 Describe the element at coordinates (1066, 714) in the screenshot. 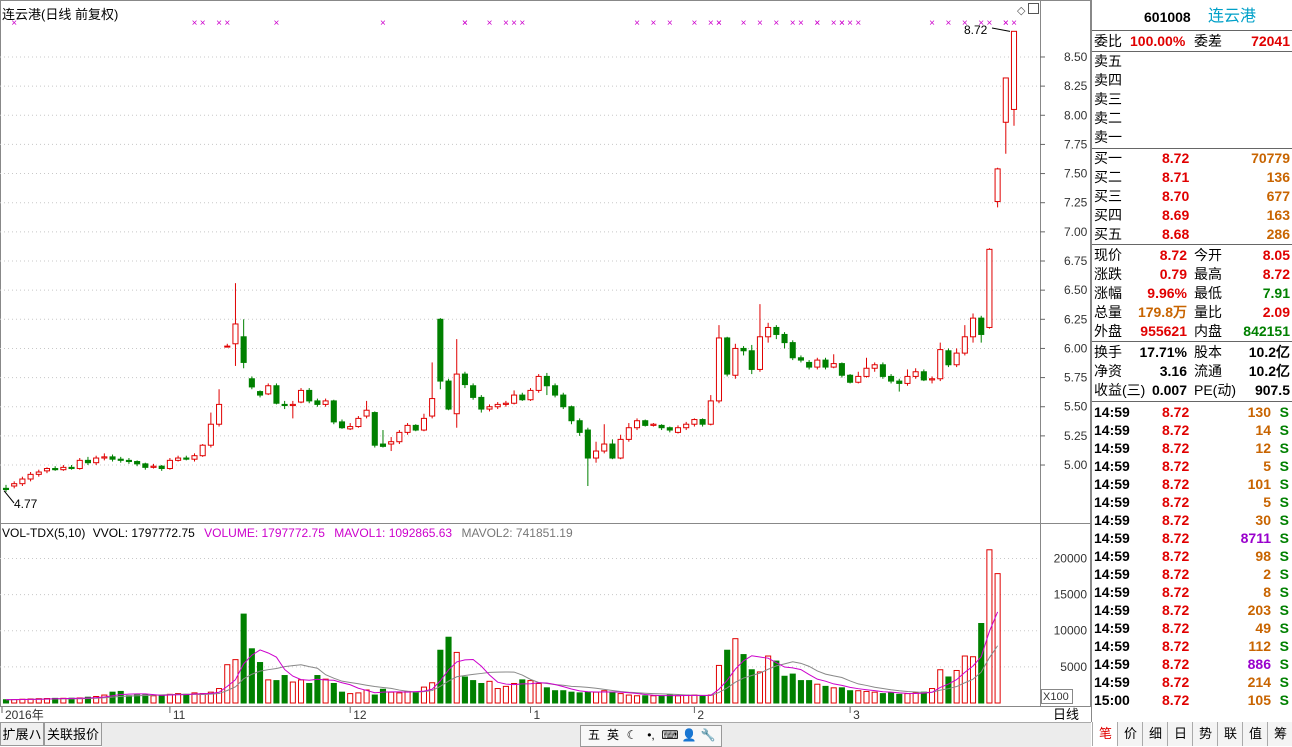

I see `period-label: 日线` at that location.